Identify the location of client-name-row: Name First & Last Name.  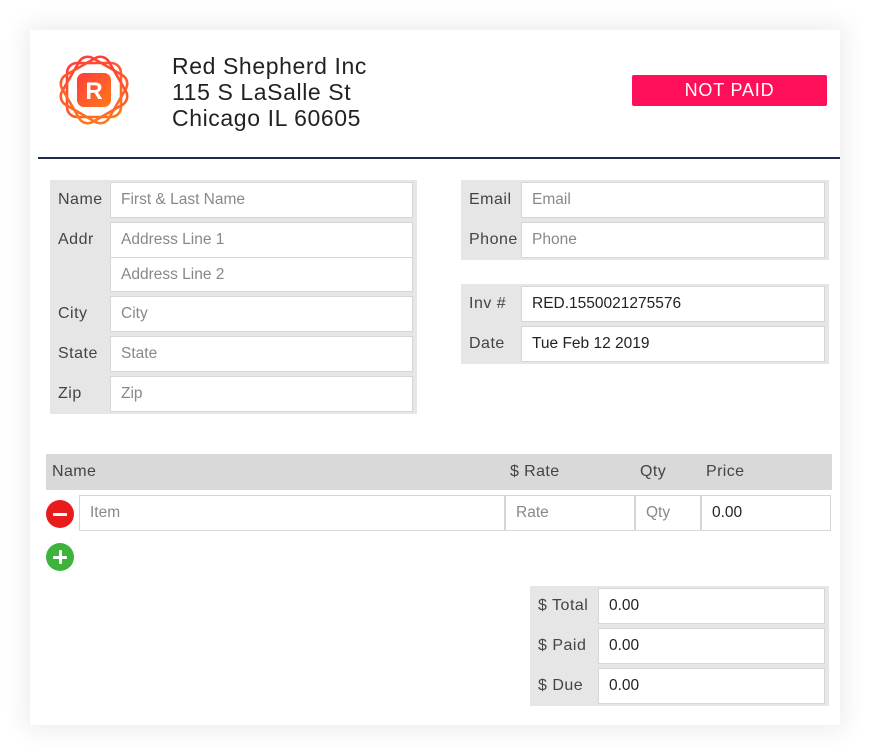
(233, 200).